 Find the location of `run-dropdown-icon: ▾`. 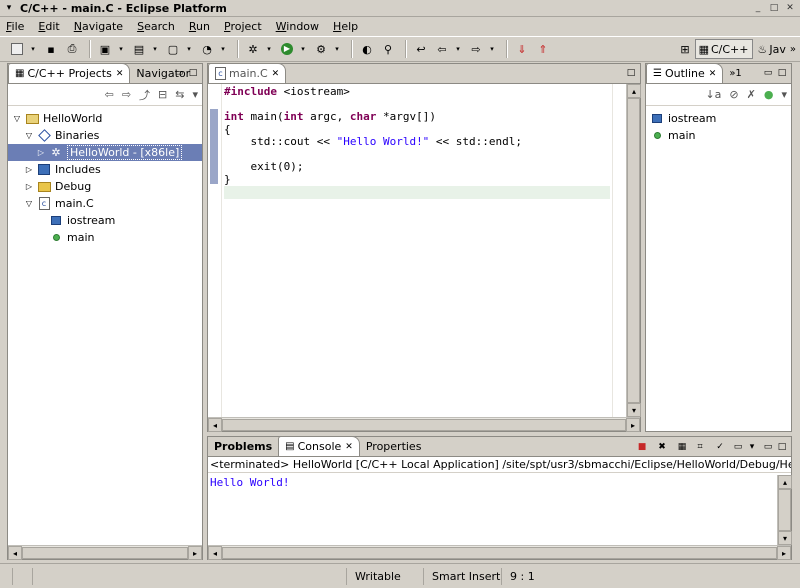

run-dropdown-icon: ▾ is located at coordinates (303, 49).